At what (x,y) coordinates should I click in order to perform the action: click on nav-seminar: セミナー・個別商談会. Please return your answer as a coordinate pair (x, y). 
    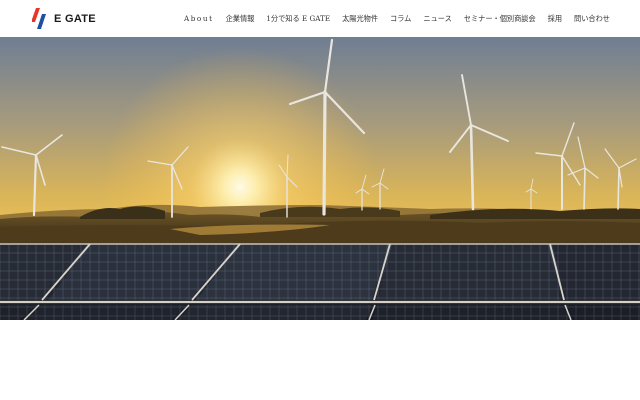
    Looking at the image, I should click on (500, 19).